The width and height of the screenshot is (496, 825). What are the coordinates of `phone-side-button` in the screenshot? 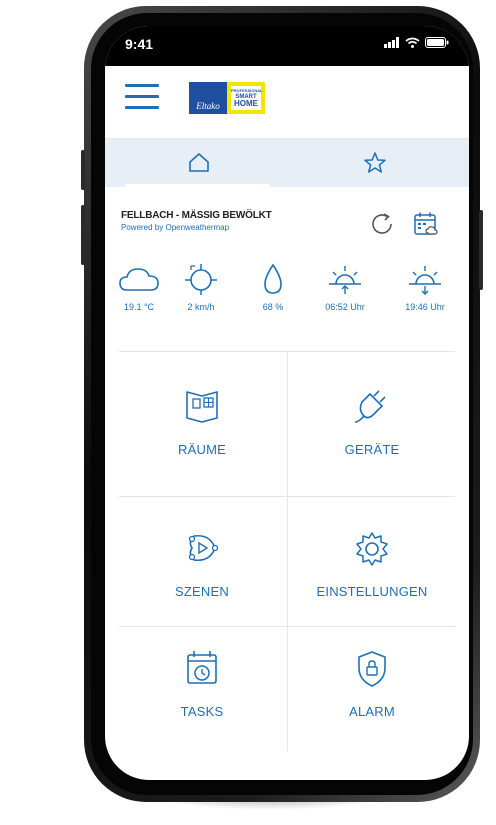 It's located at (83, 170).